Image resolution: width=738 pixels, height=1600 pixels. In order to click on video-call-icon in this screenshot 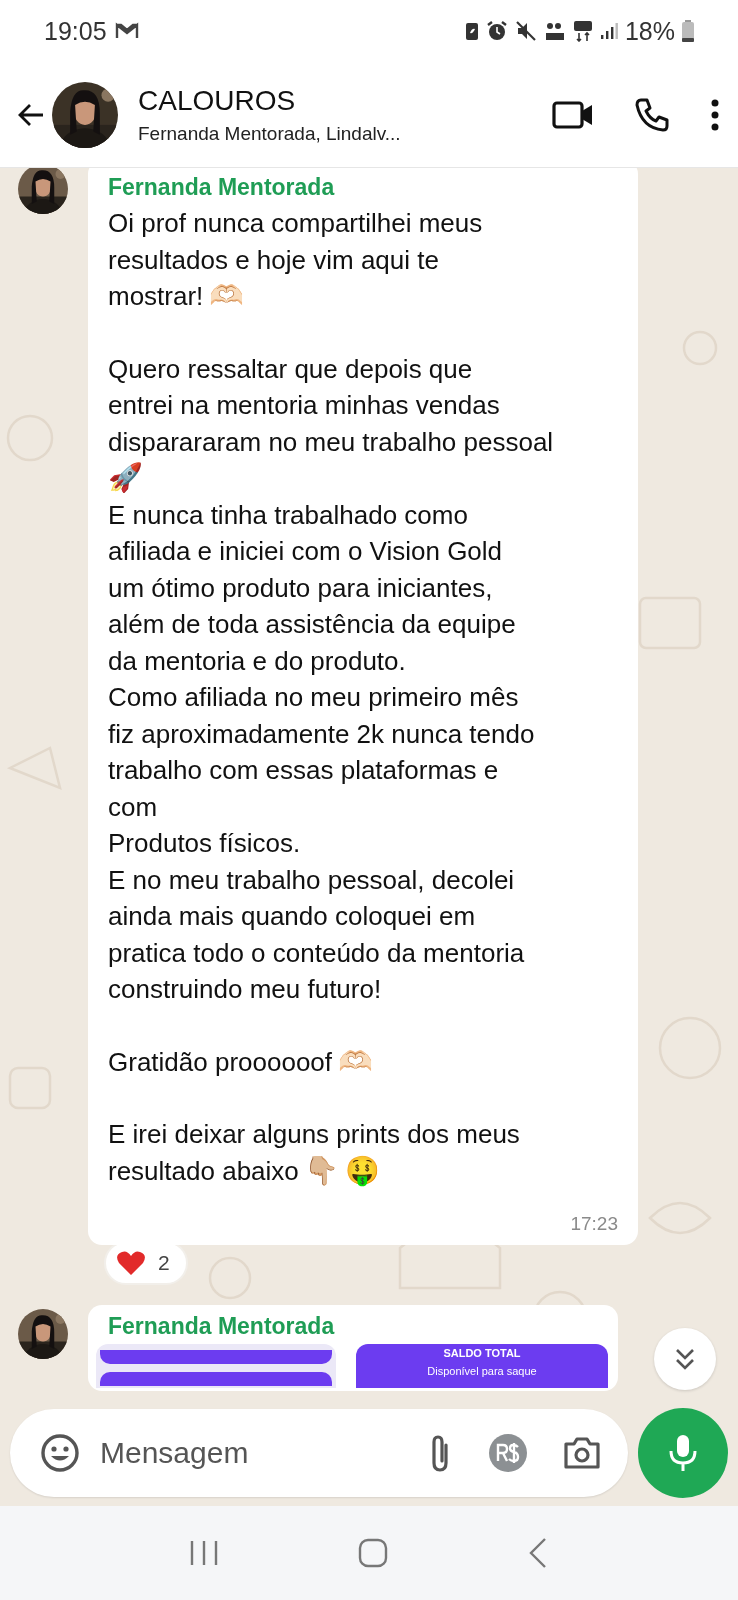, I will do `click(573, 114)`.